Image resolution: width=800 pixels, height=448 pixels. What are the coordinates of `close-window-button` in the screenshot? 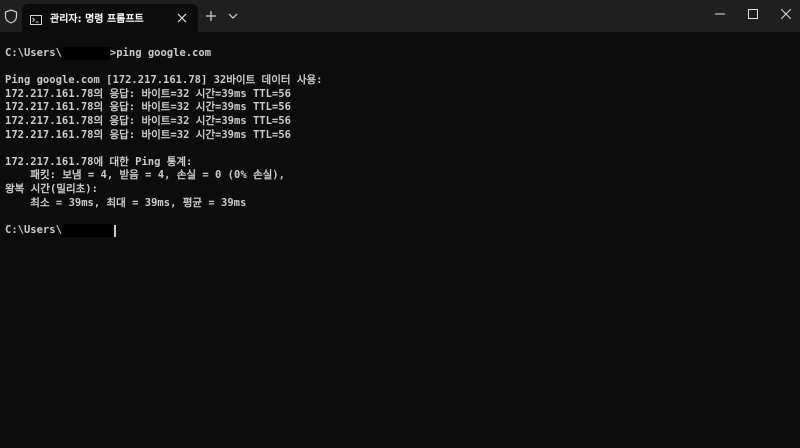 It's located at (781, 15).